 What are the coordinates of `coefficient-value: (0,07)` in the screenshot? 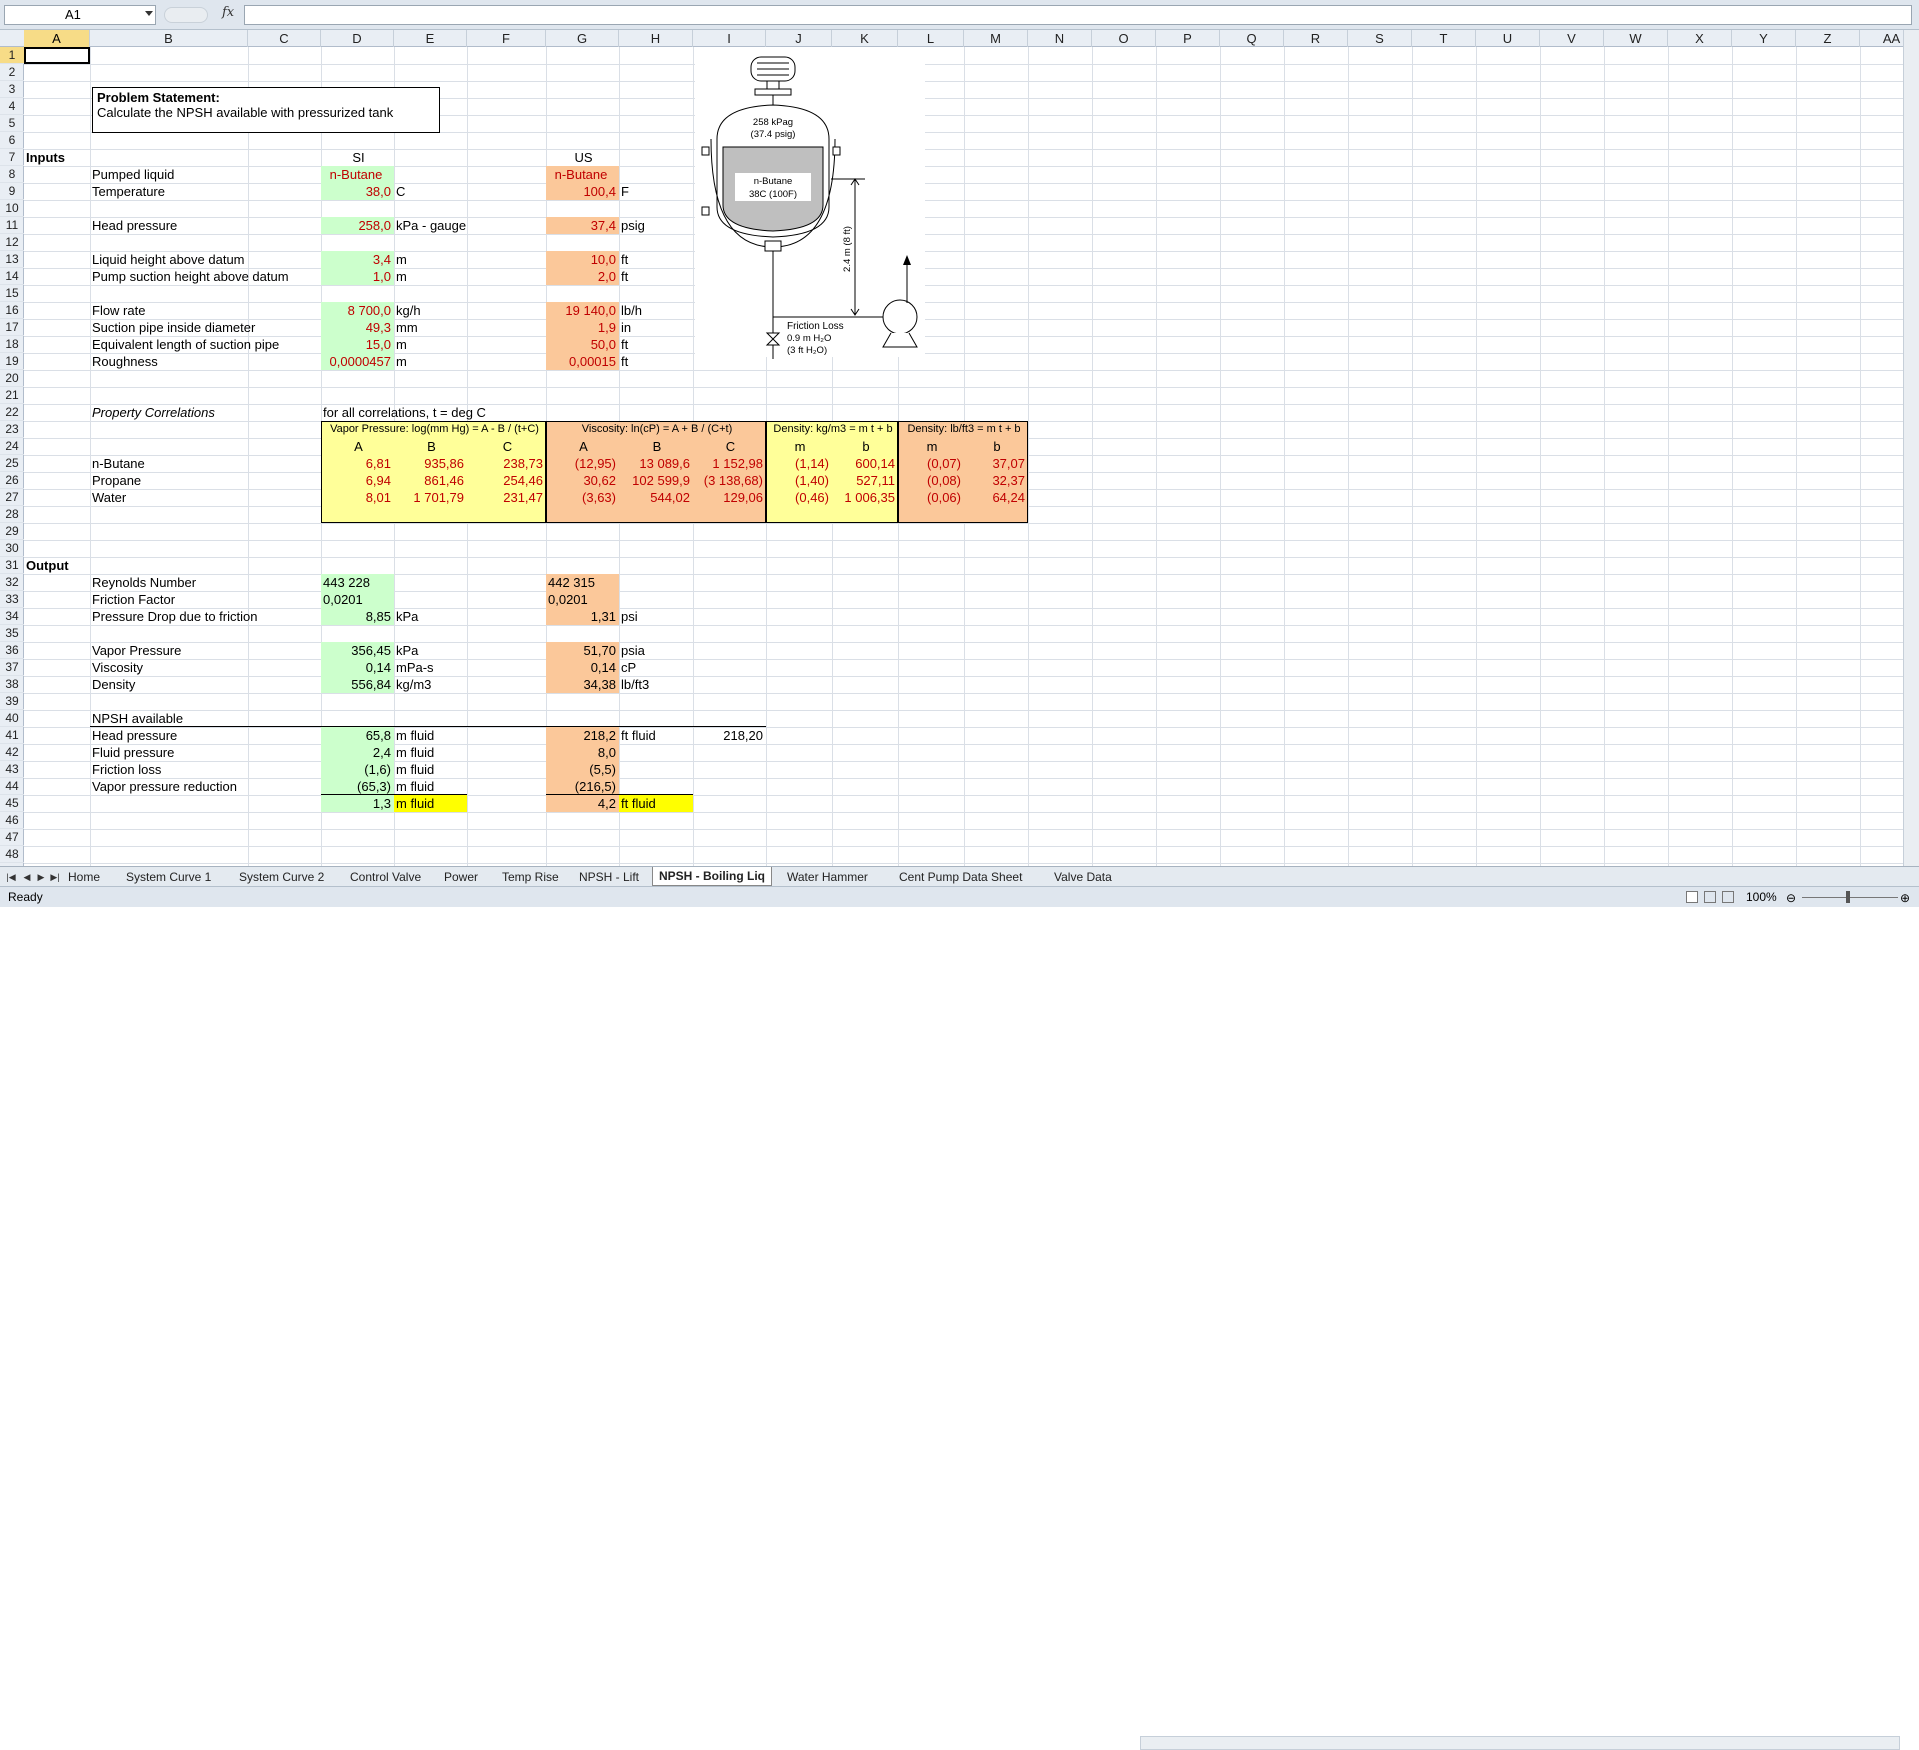 It's located at (931, 463).